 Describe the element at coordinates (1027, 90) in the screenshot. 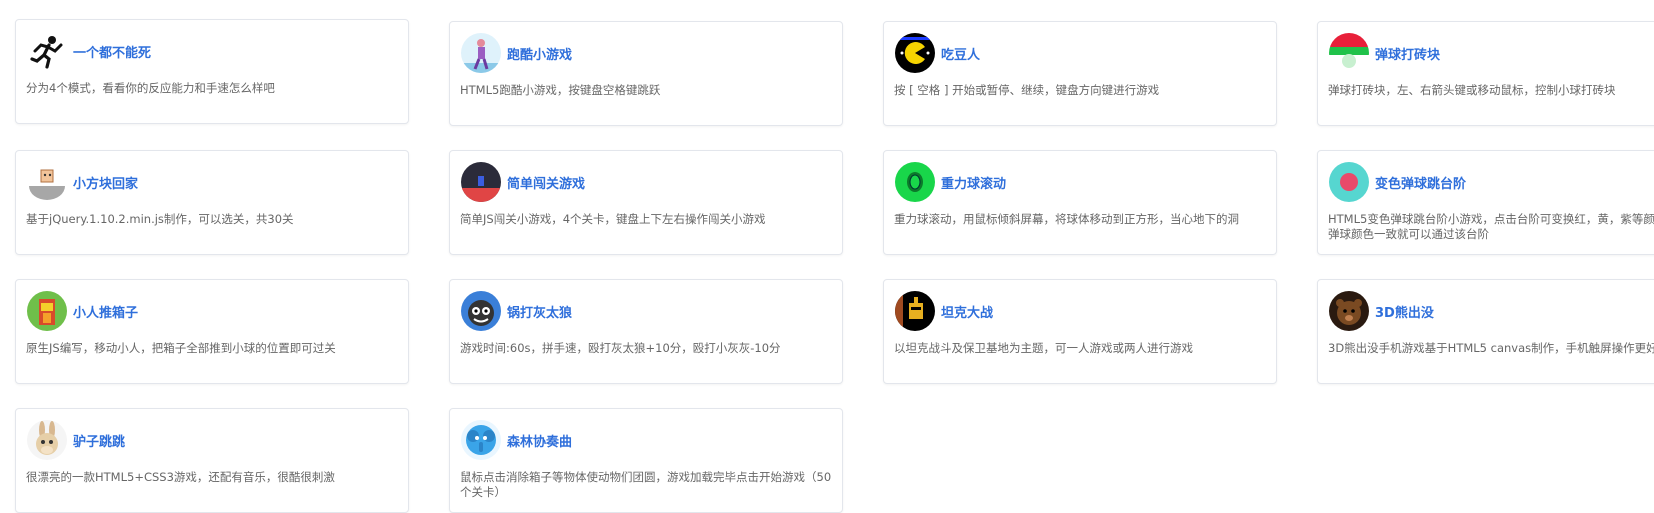

I see `game-description: 按 [ 空格 ] 开始或暂停、继续，键盘方向键进行游戏` at that location.